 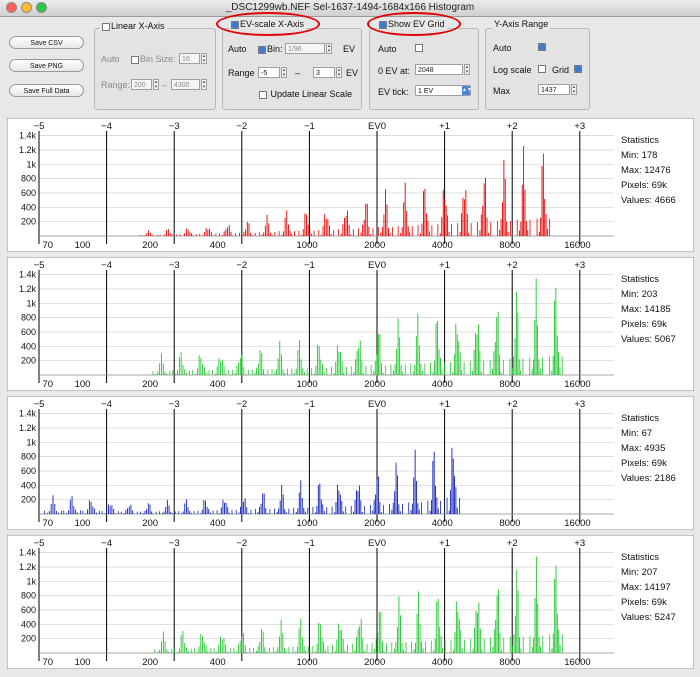 I want to click on bin-size-stepper: ▴ ▾, so click(x=204, y=58).